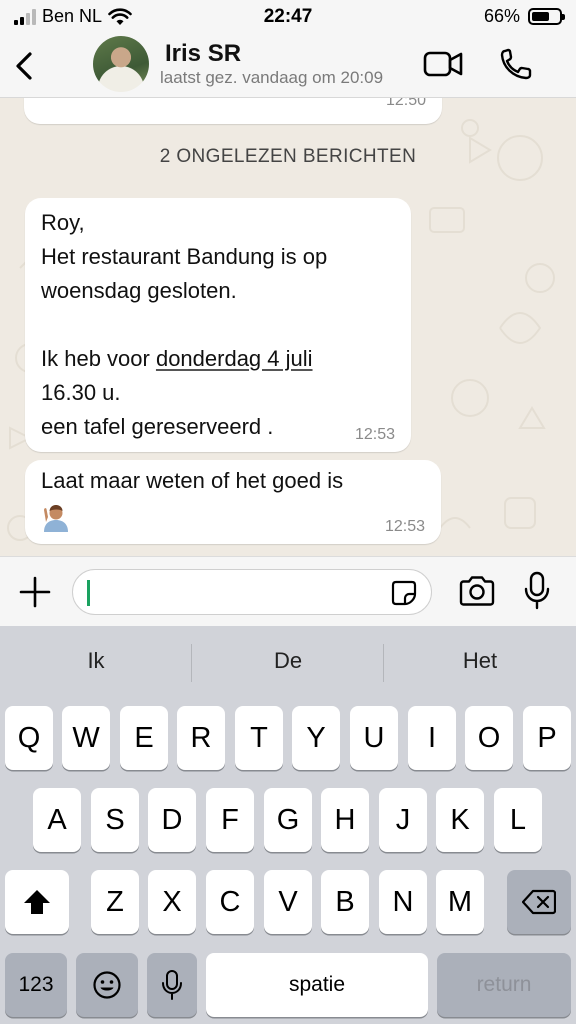 The height and width of the screenshot is (1024, 576). What do you see at coordinates (234, 358) in the screenshot?
I see `date-link: donderdag 4 juli` at bounding box center [234, 358].